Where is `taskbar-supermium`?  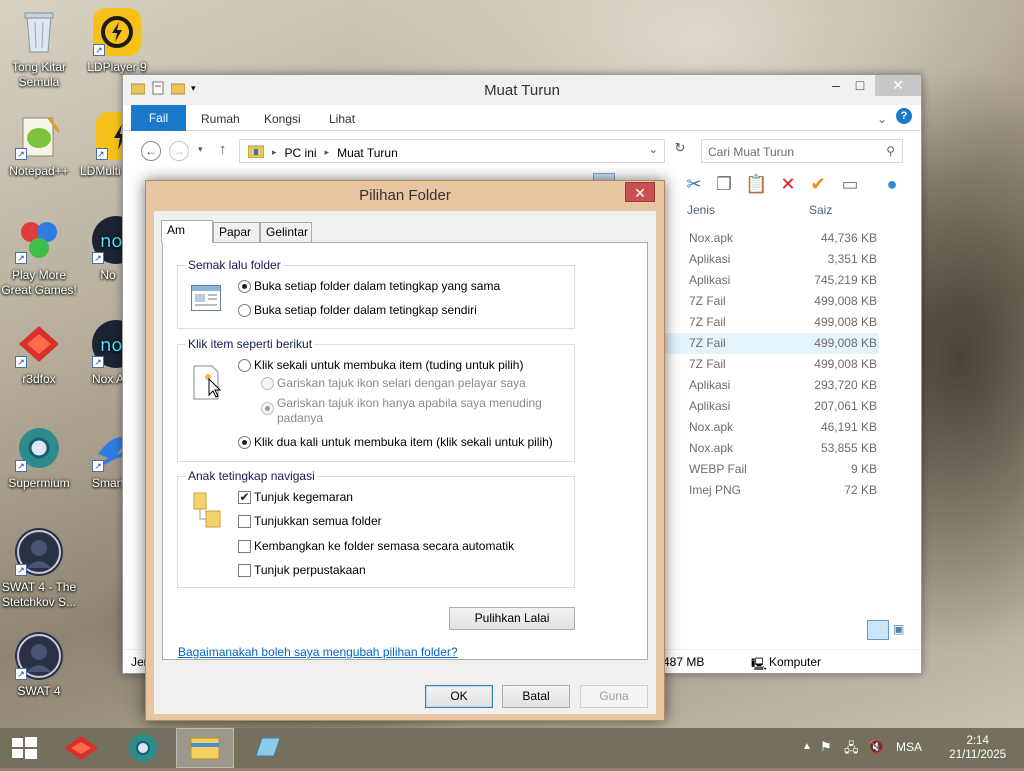
taskbar-supermium is located at coordinates (143, 748).